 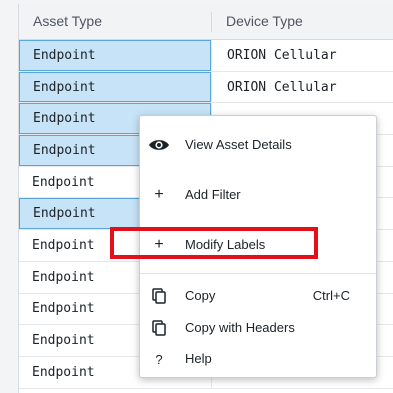 I want to click on menu-item-label: Copy with Headers, so click(x=240, y=327).